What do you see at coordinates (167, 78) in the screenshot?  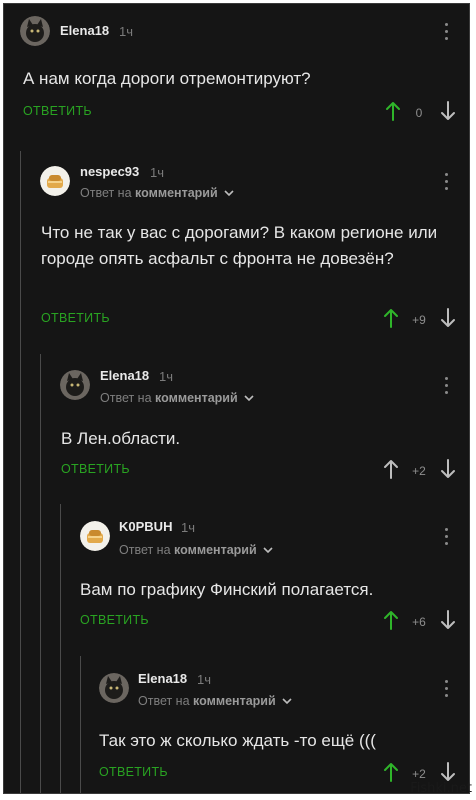 I see `comment-text: А нам когда дороги отремонтируют?` at bounding box center [167, 78].